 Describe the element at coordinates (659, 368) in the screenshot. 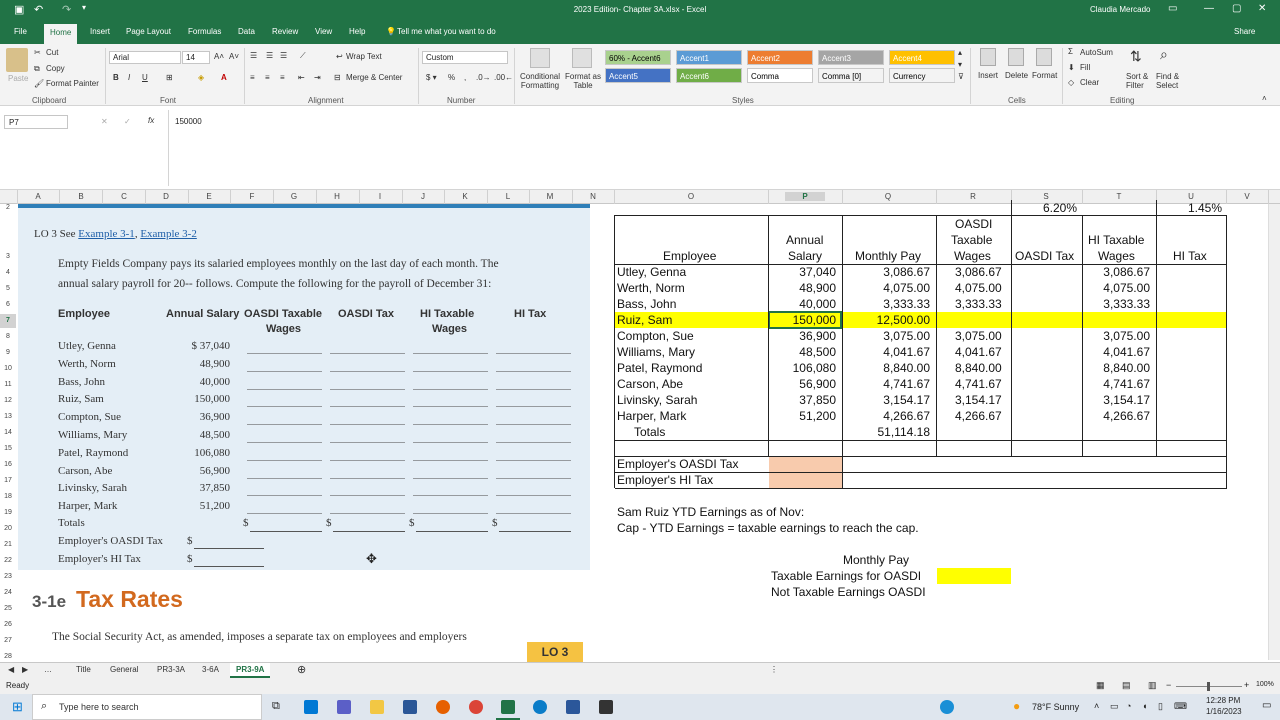

I see `employee-name-cell: Patel, Raymond` at that location.